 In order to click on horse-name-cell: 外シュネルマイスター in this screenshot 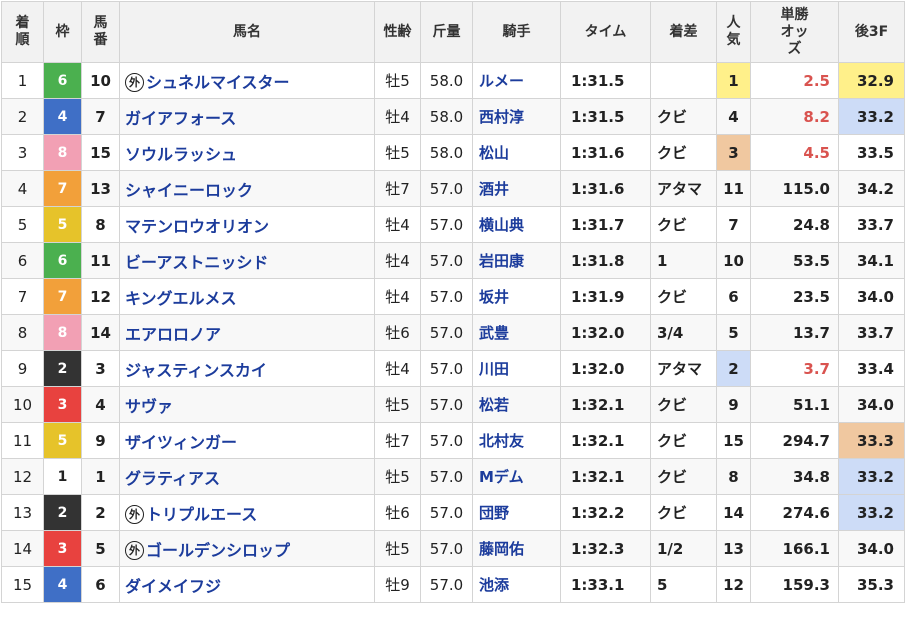, I will do `click(247, 80)`.